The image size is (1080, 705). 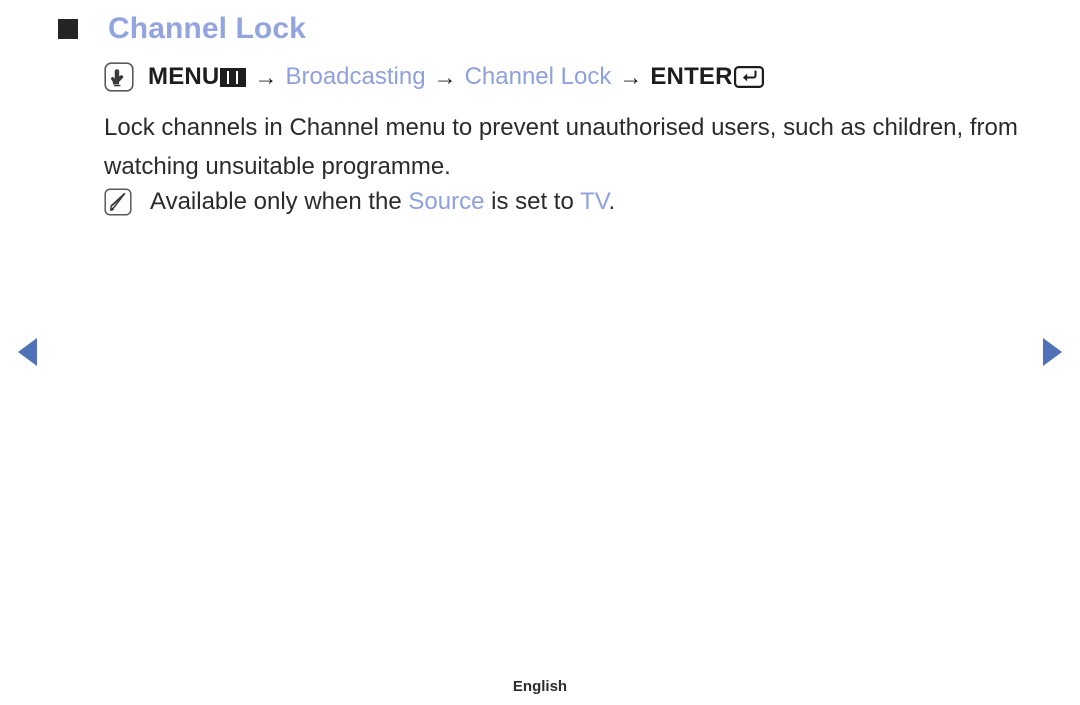 What do you see at coordinates (612, 201) in the screenshot?
I see `note-text-suffix: .` at bounding box center [612, 201].